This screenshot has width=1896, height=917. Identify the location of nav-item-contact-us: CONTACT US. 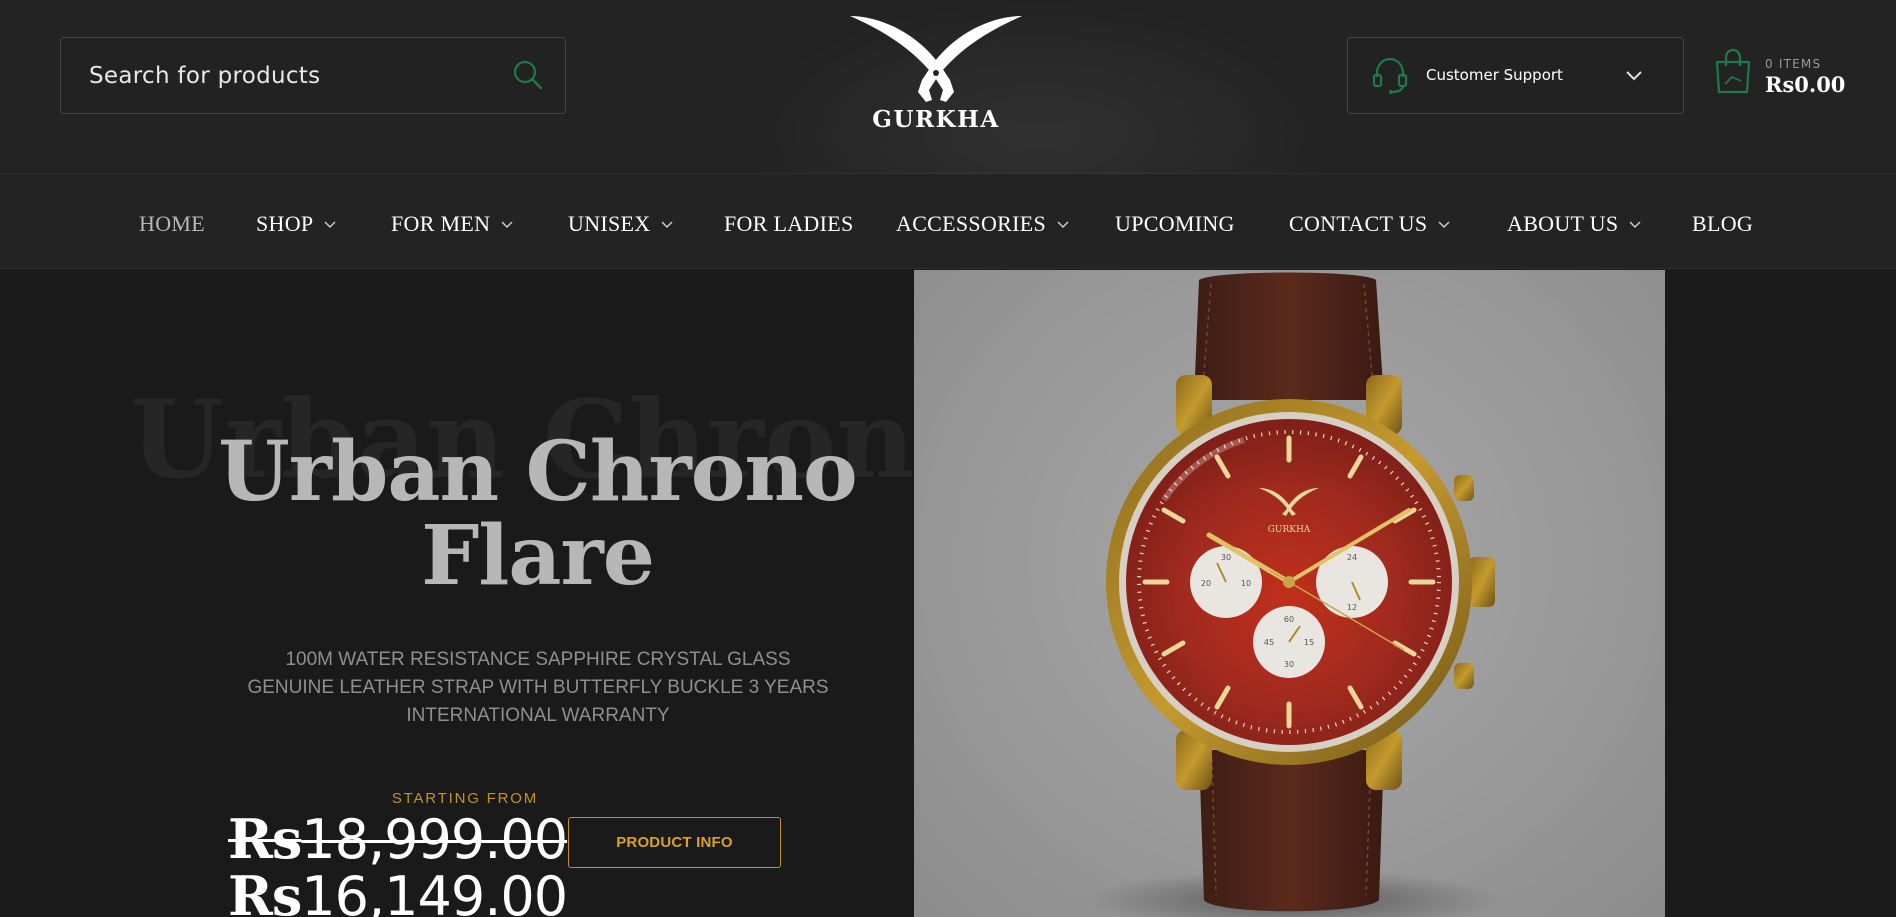
(1370, 224).